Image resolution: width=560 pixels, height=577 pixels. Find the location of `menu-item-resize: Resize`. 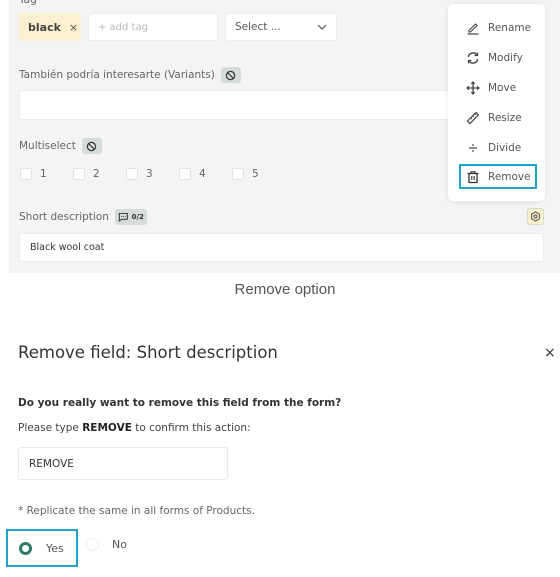

menu-item-resize: Resize is located at coordinates (499, 117).